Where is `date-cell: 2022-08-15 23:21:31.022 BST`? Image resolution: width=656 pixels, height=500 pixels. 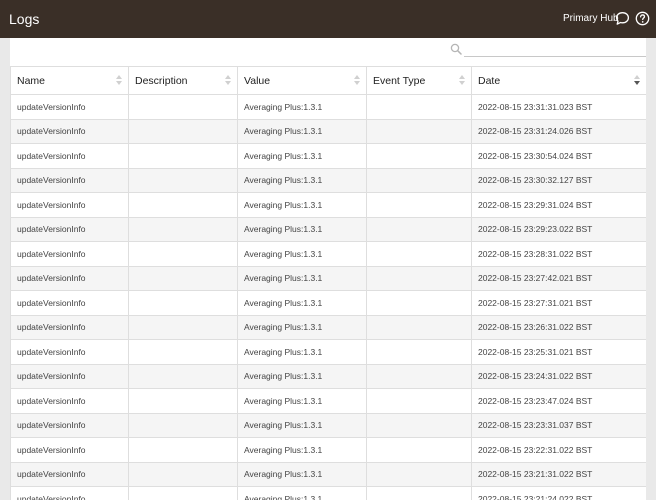
date-cell: 2022-08-15 23:21:31.022 BST is located at coordinates (558, 474).